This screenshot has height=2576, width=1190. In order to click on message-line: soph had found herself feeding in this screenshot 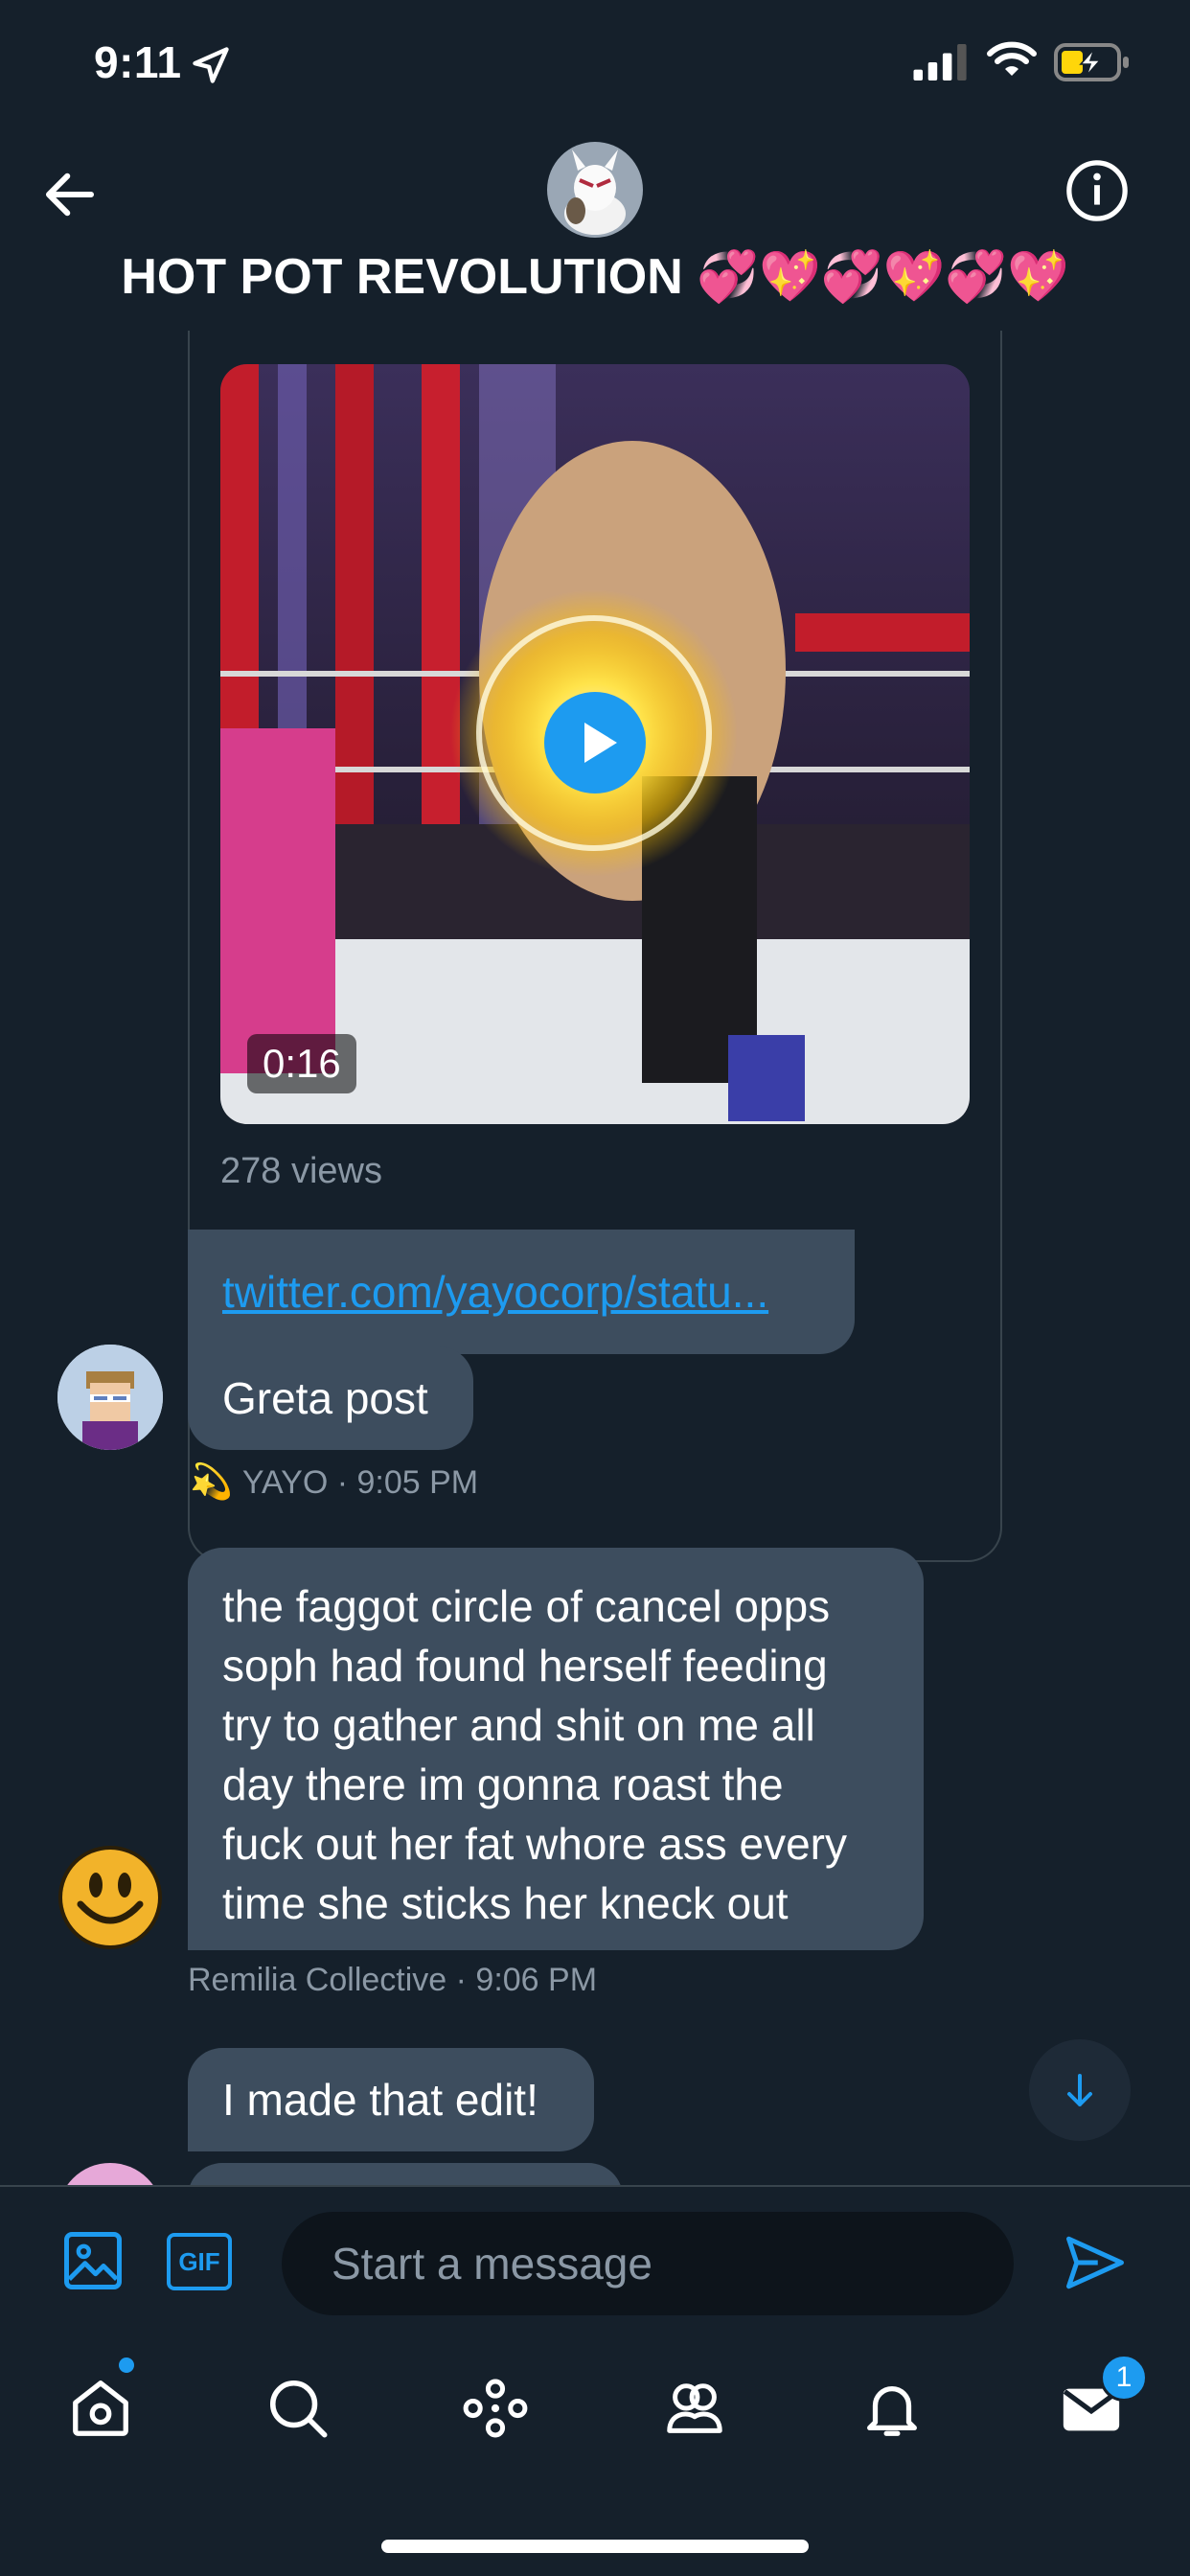, I will do `click(525, 1665)`.